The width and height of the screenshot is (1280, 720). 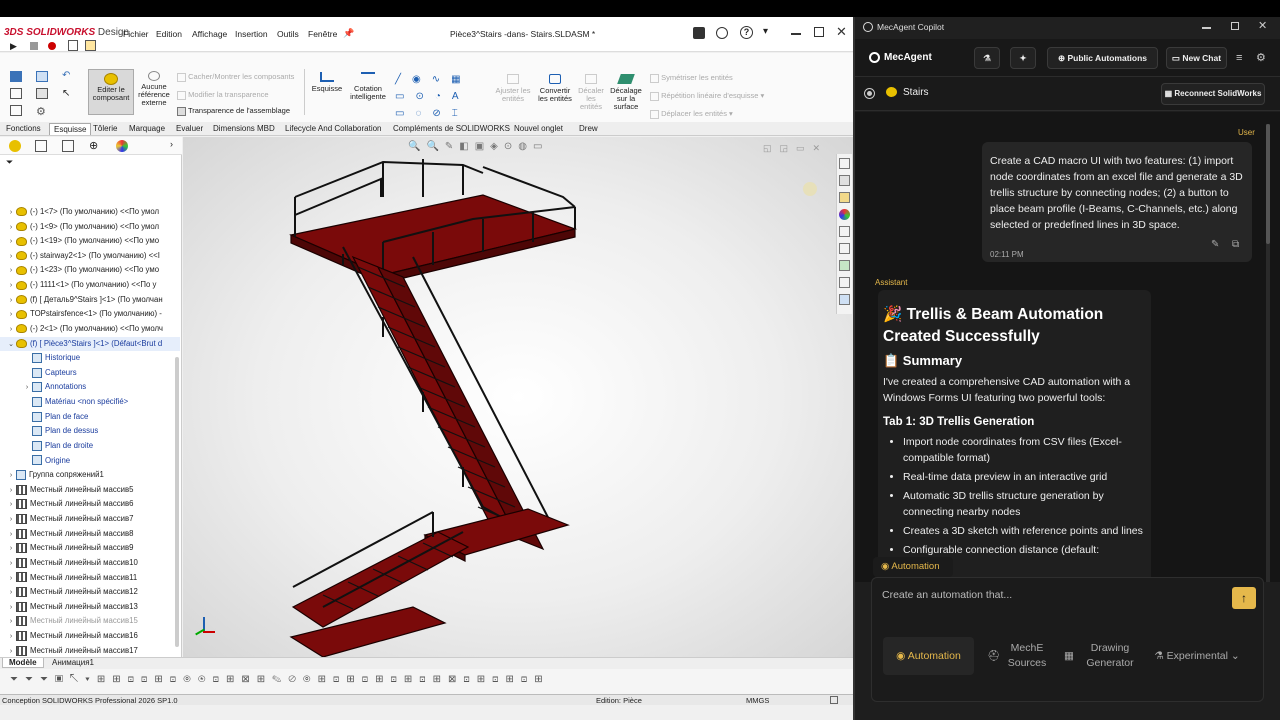 What do you see at coordinates (691, 78) in the screenshot?
I see `mirror-entities: Symétriser les entités` at bounding box center [691, 78].